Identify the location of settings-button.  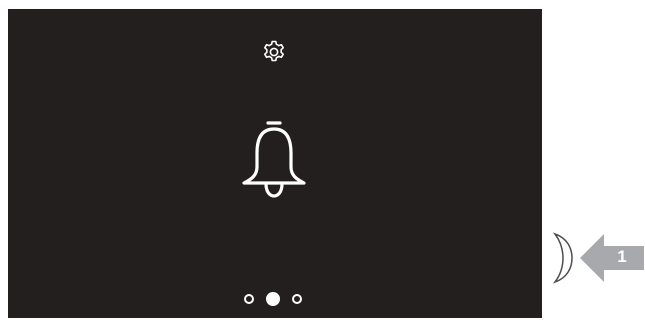
(274, 52).